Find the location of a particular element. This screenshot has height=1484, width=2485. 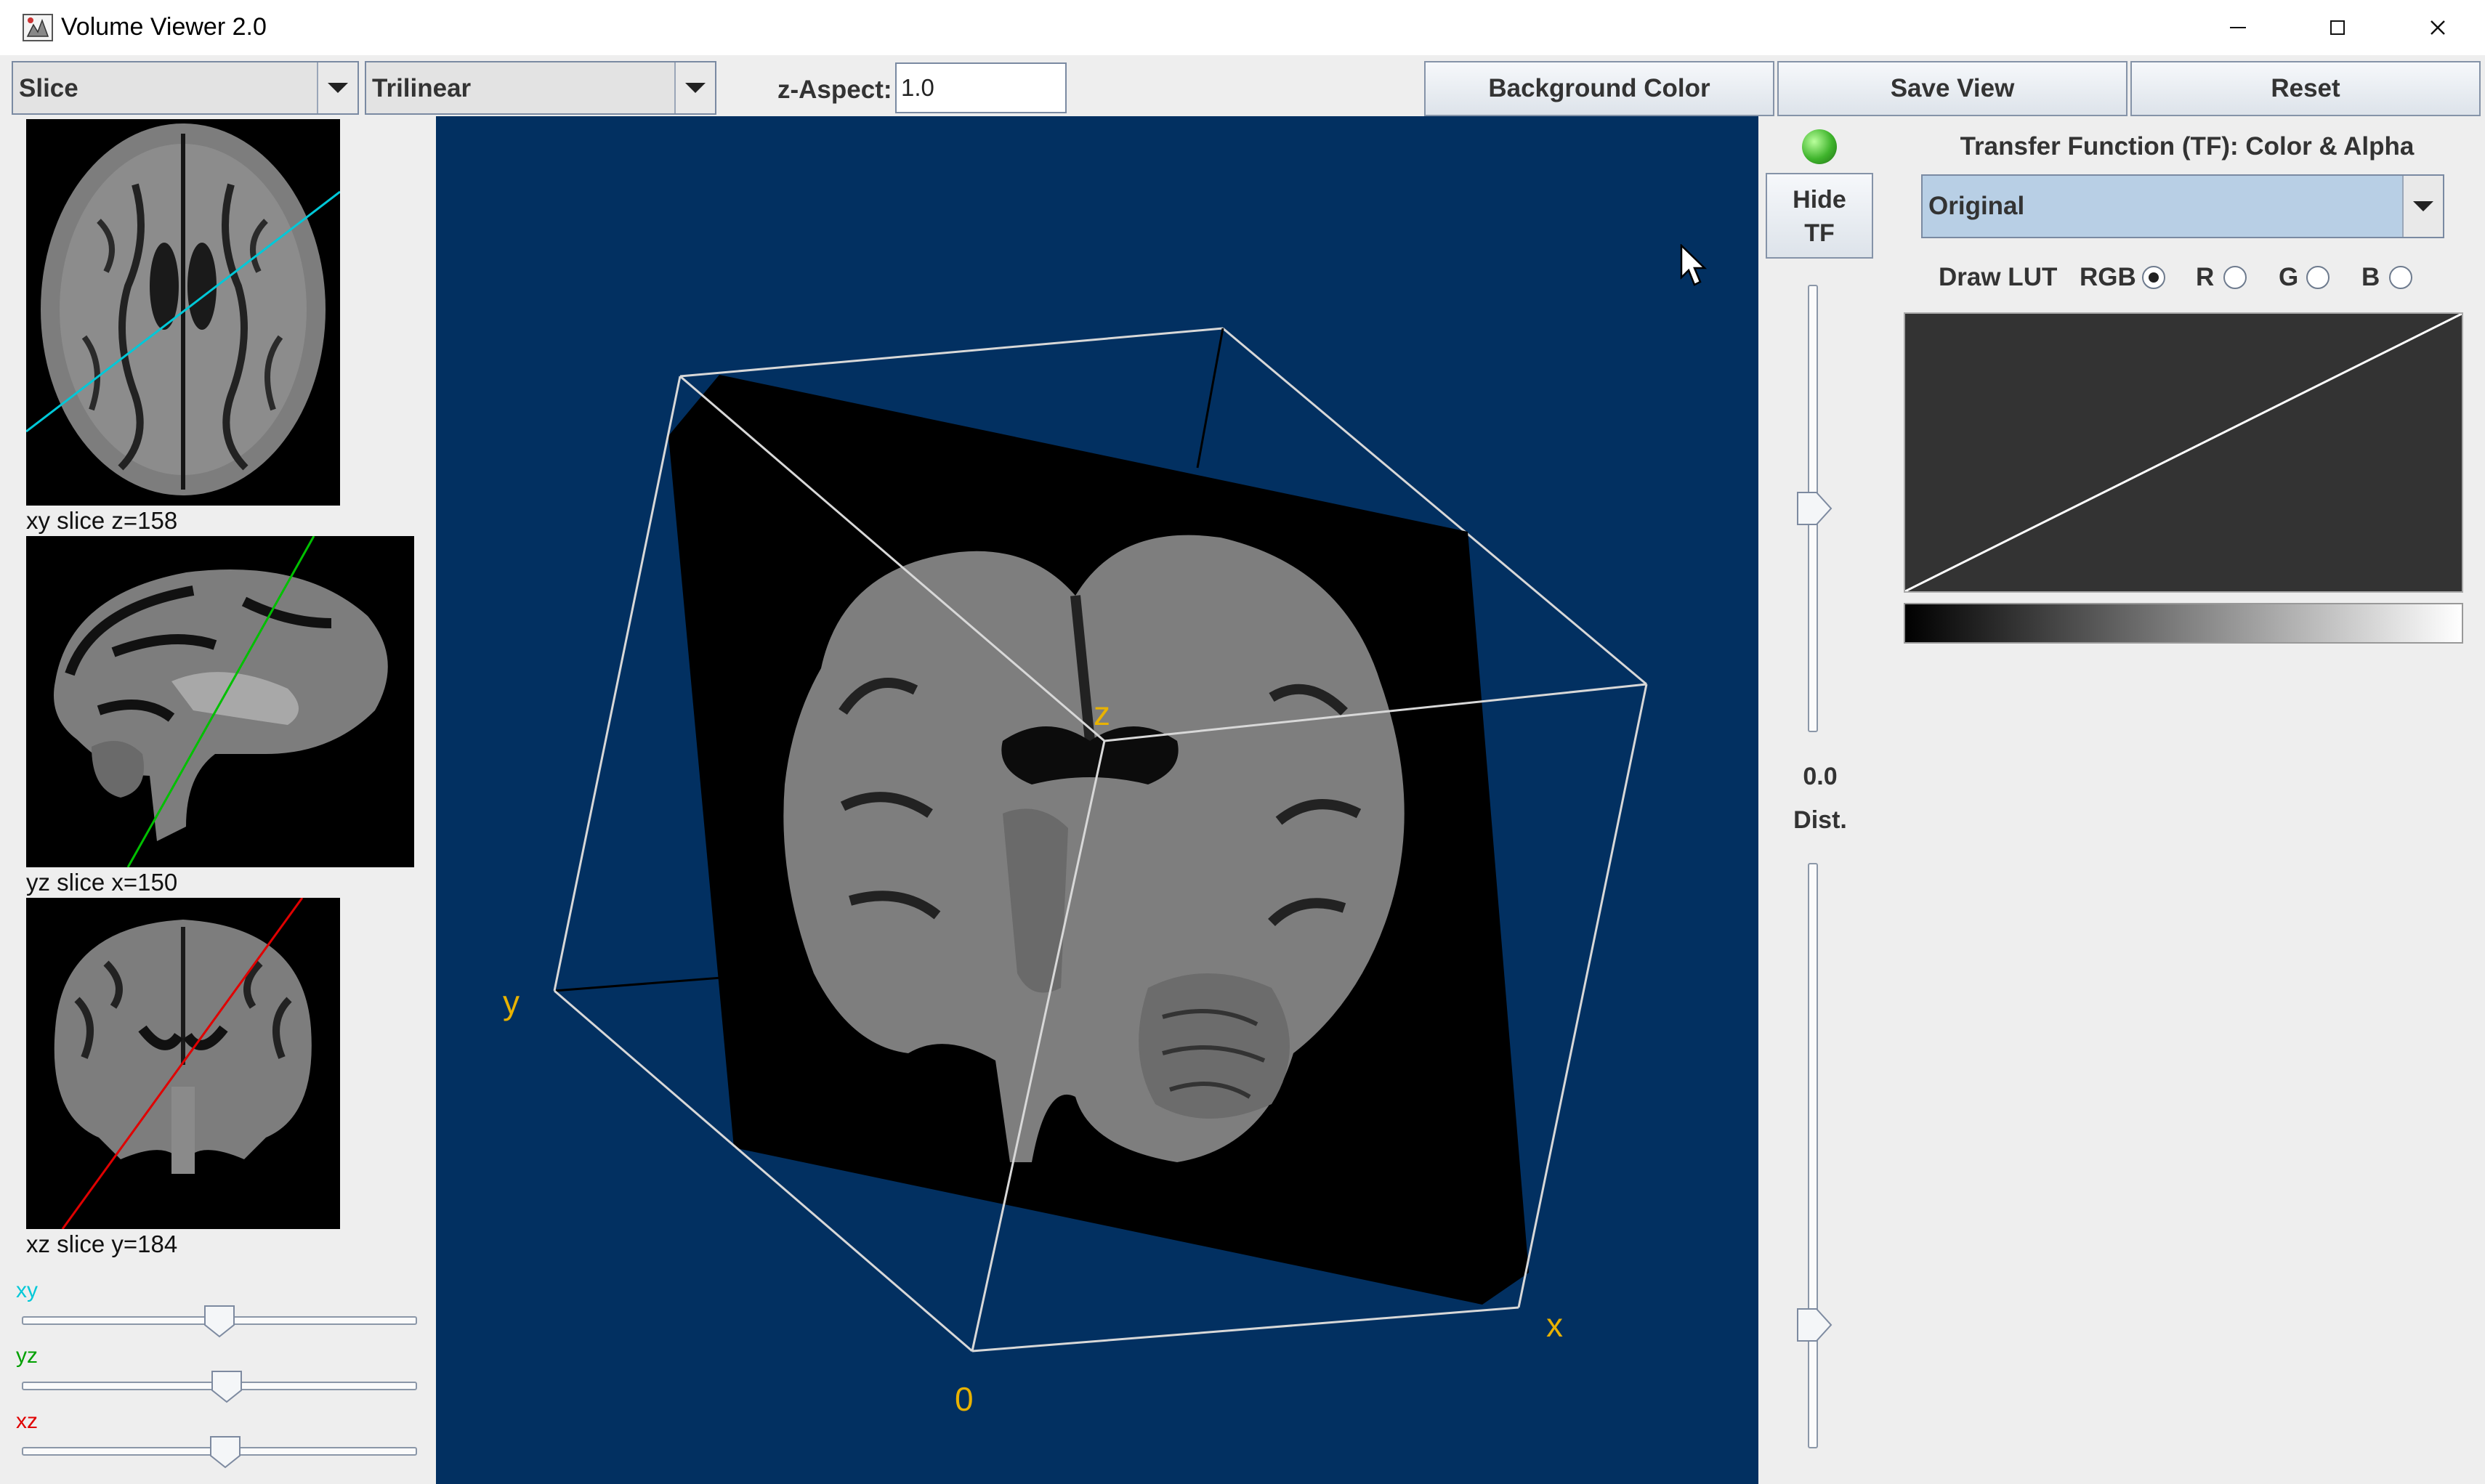

channel-r-radio is located at coordinates (2235, 277).